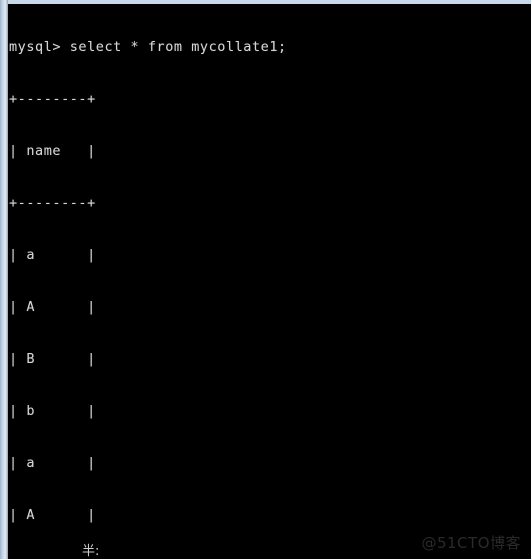 Image resolution: width=531 pixels, height=559 pixels. I want to click on watermark-label: @51CTO博客, so click(471, 543).